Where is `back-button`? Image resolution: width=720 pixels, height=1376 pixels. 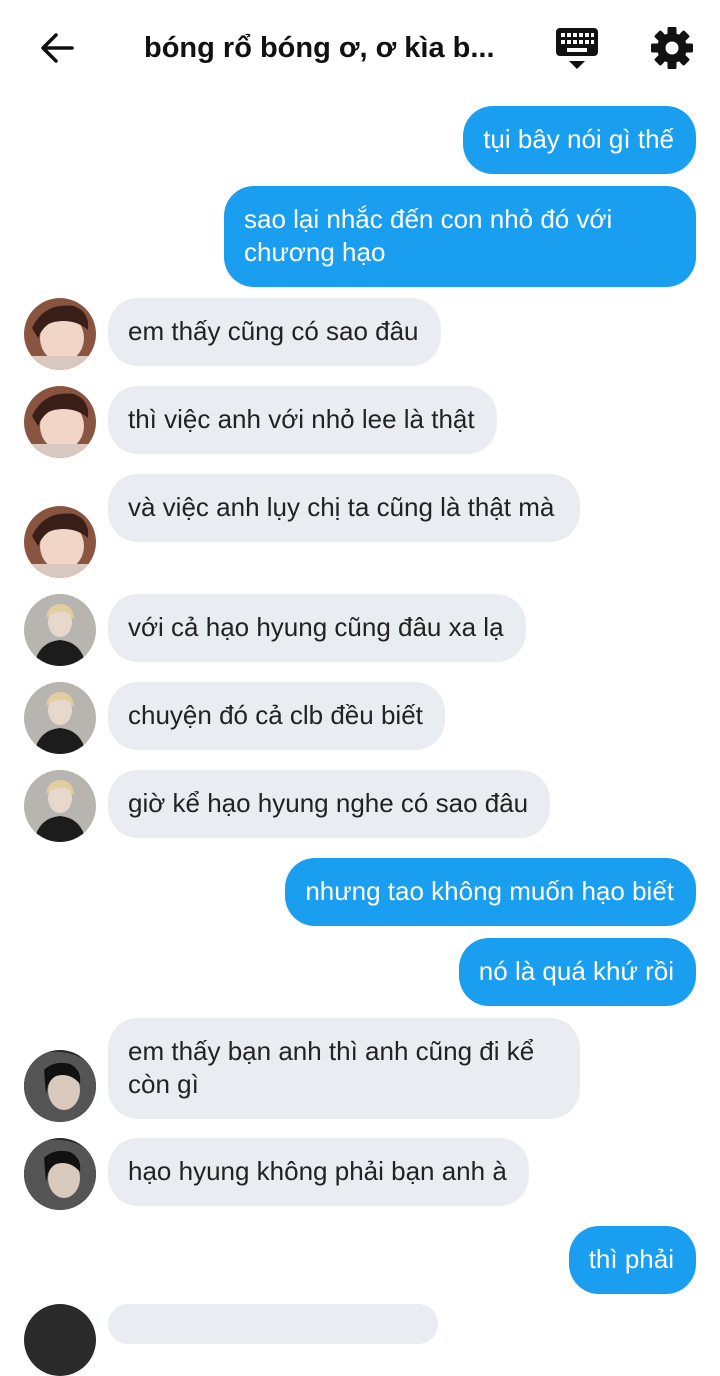 back-button is located at coordinates (56, 48).